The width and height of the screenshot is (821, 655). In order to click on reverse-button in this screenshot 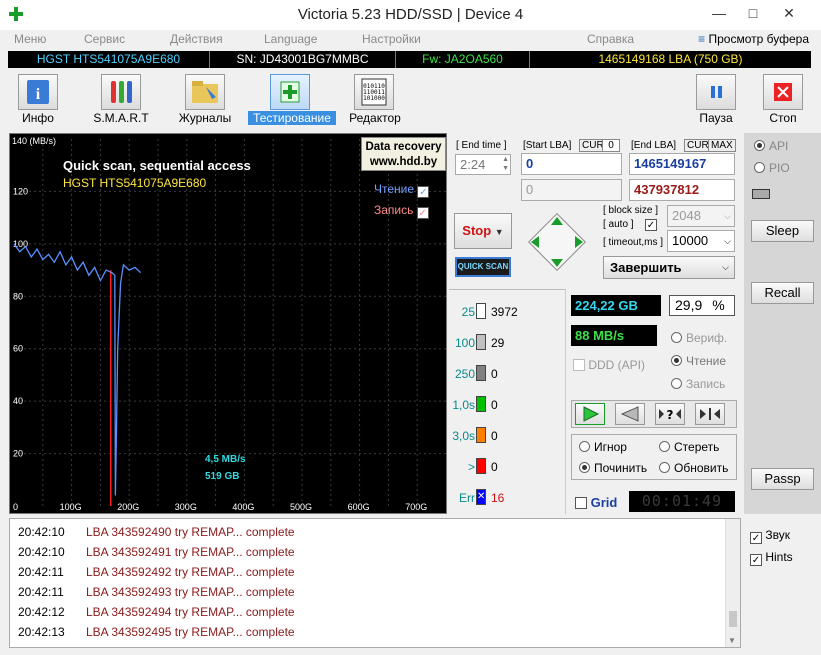, I will do `click(630, 414)`.